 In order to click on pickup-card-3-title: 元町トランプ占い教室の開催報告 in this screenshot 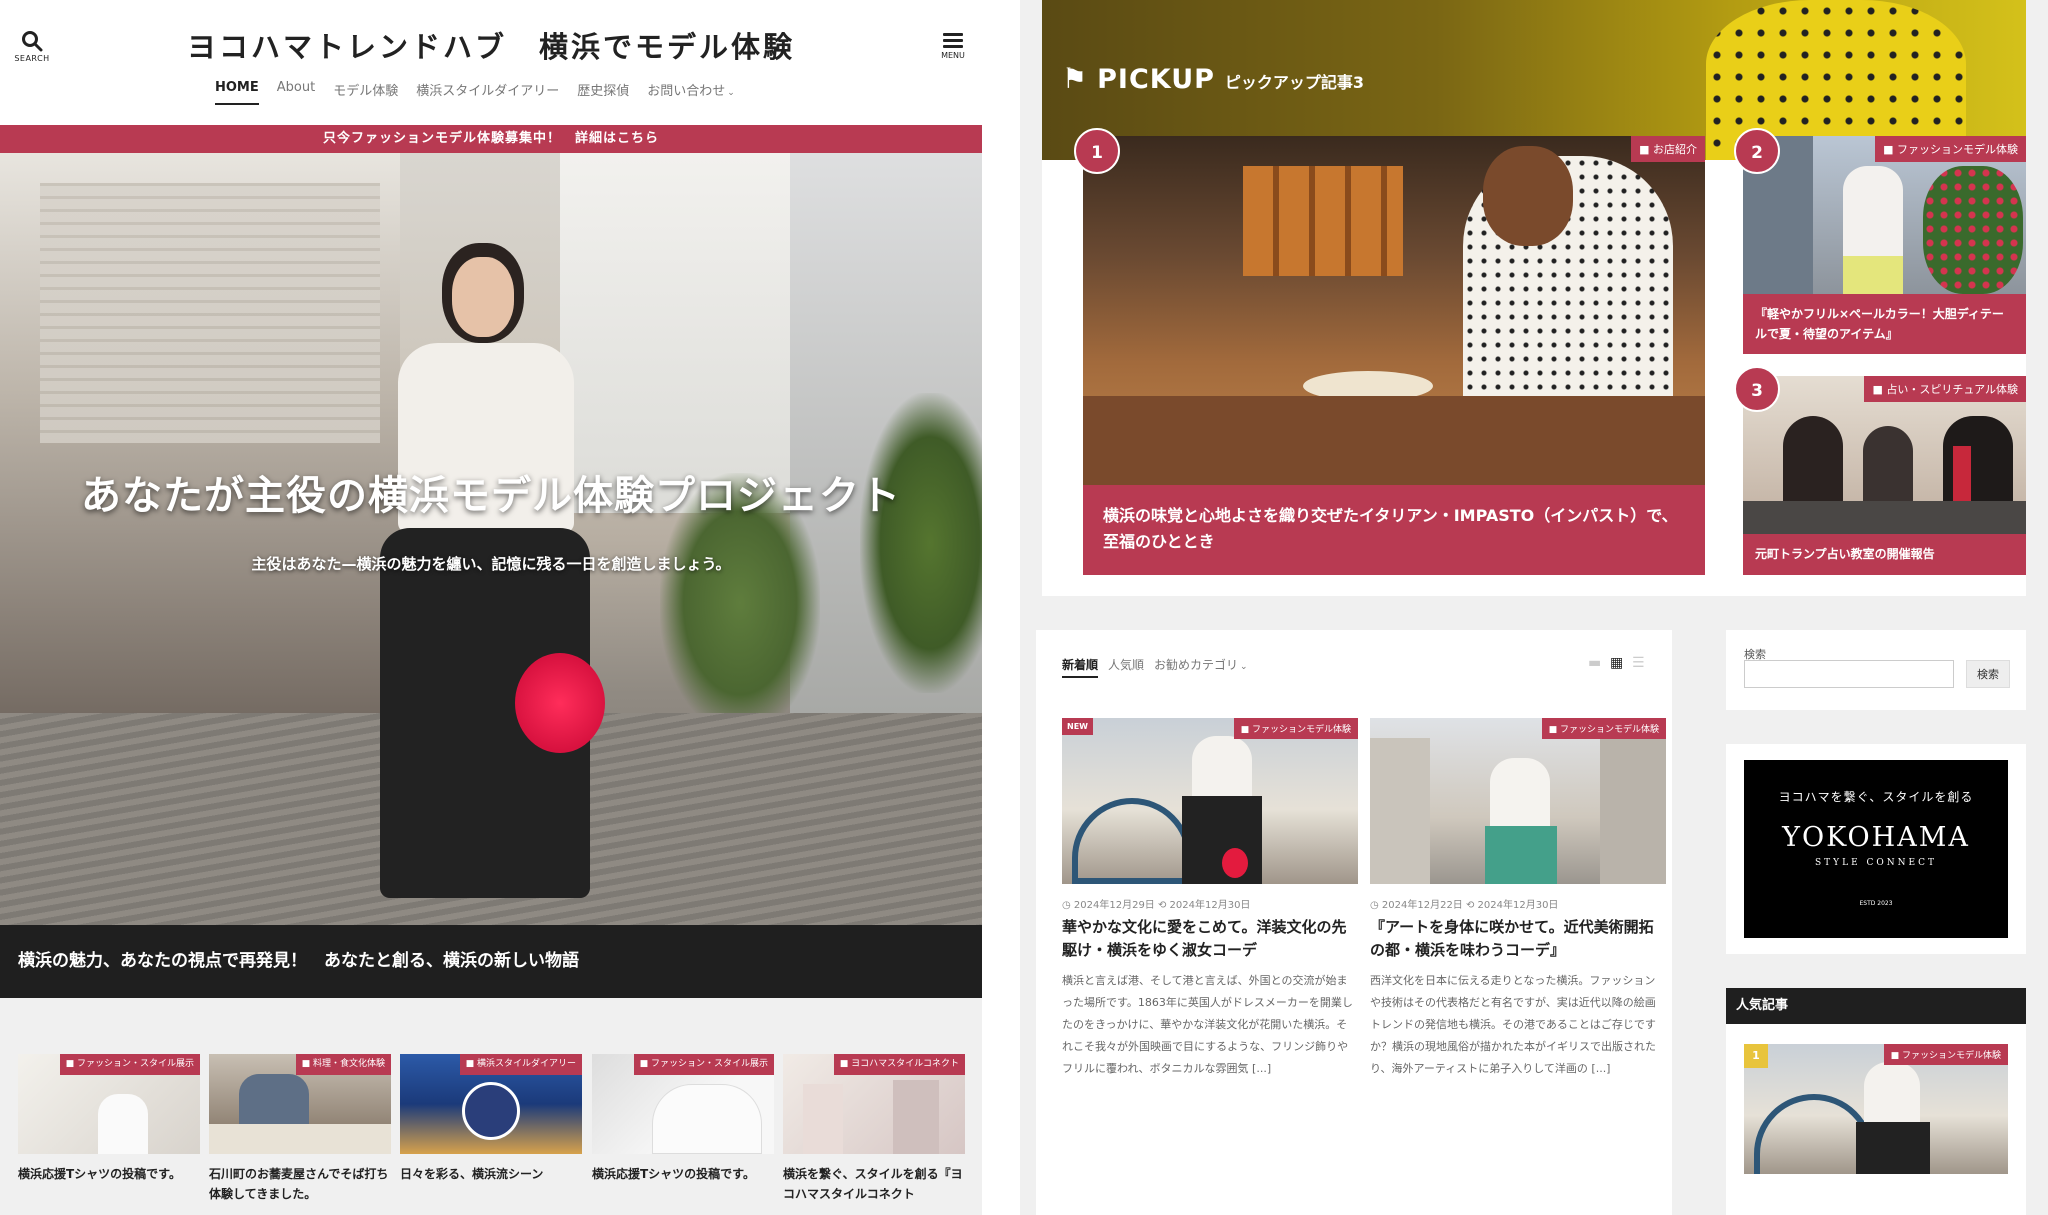, I will do `click(1884, 554)`.